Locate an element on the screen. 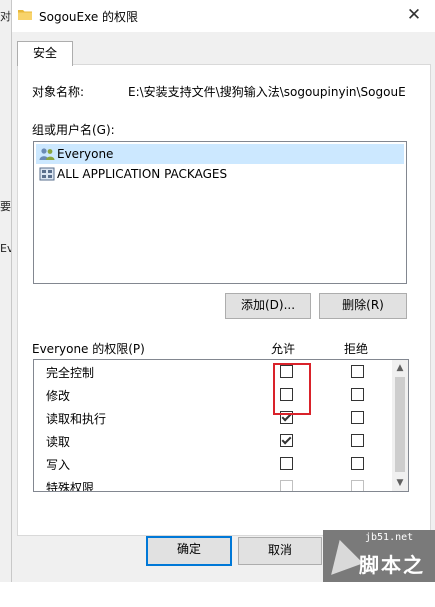  deny-header: 拒绝 is located at coordinates (356, 349).